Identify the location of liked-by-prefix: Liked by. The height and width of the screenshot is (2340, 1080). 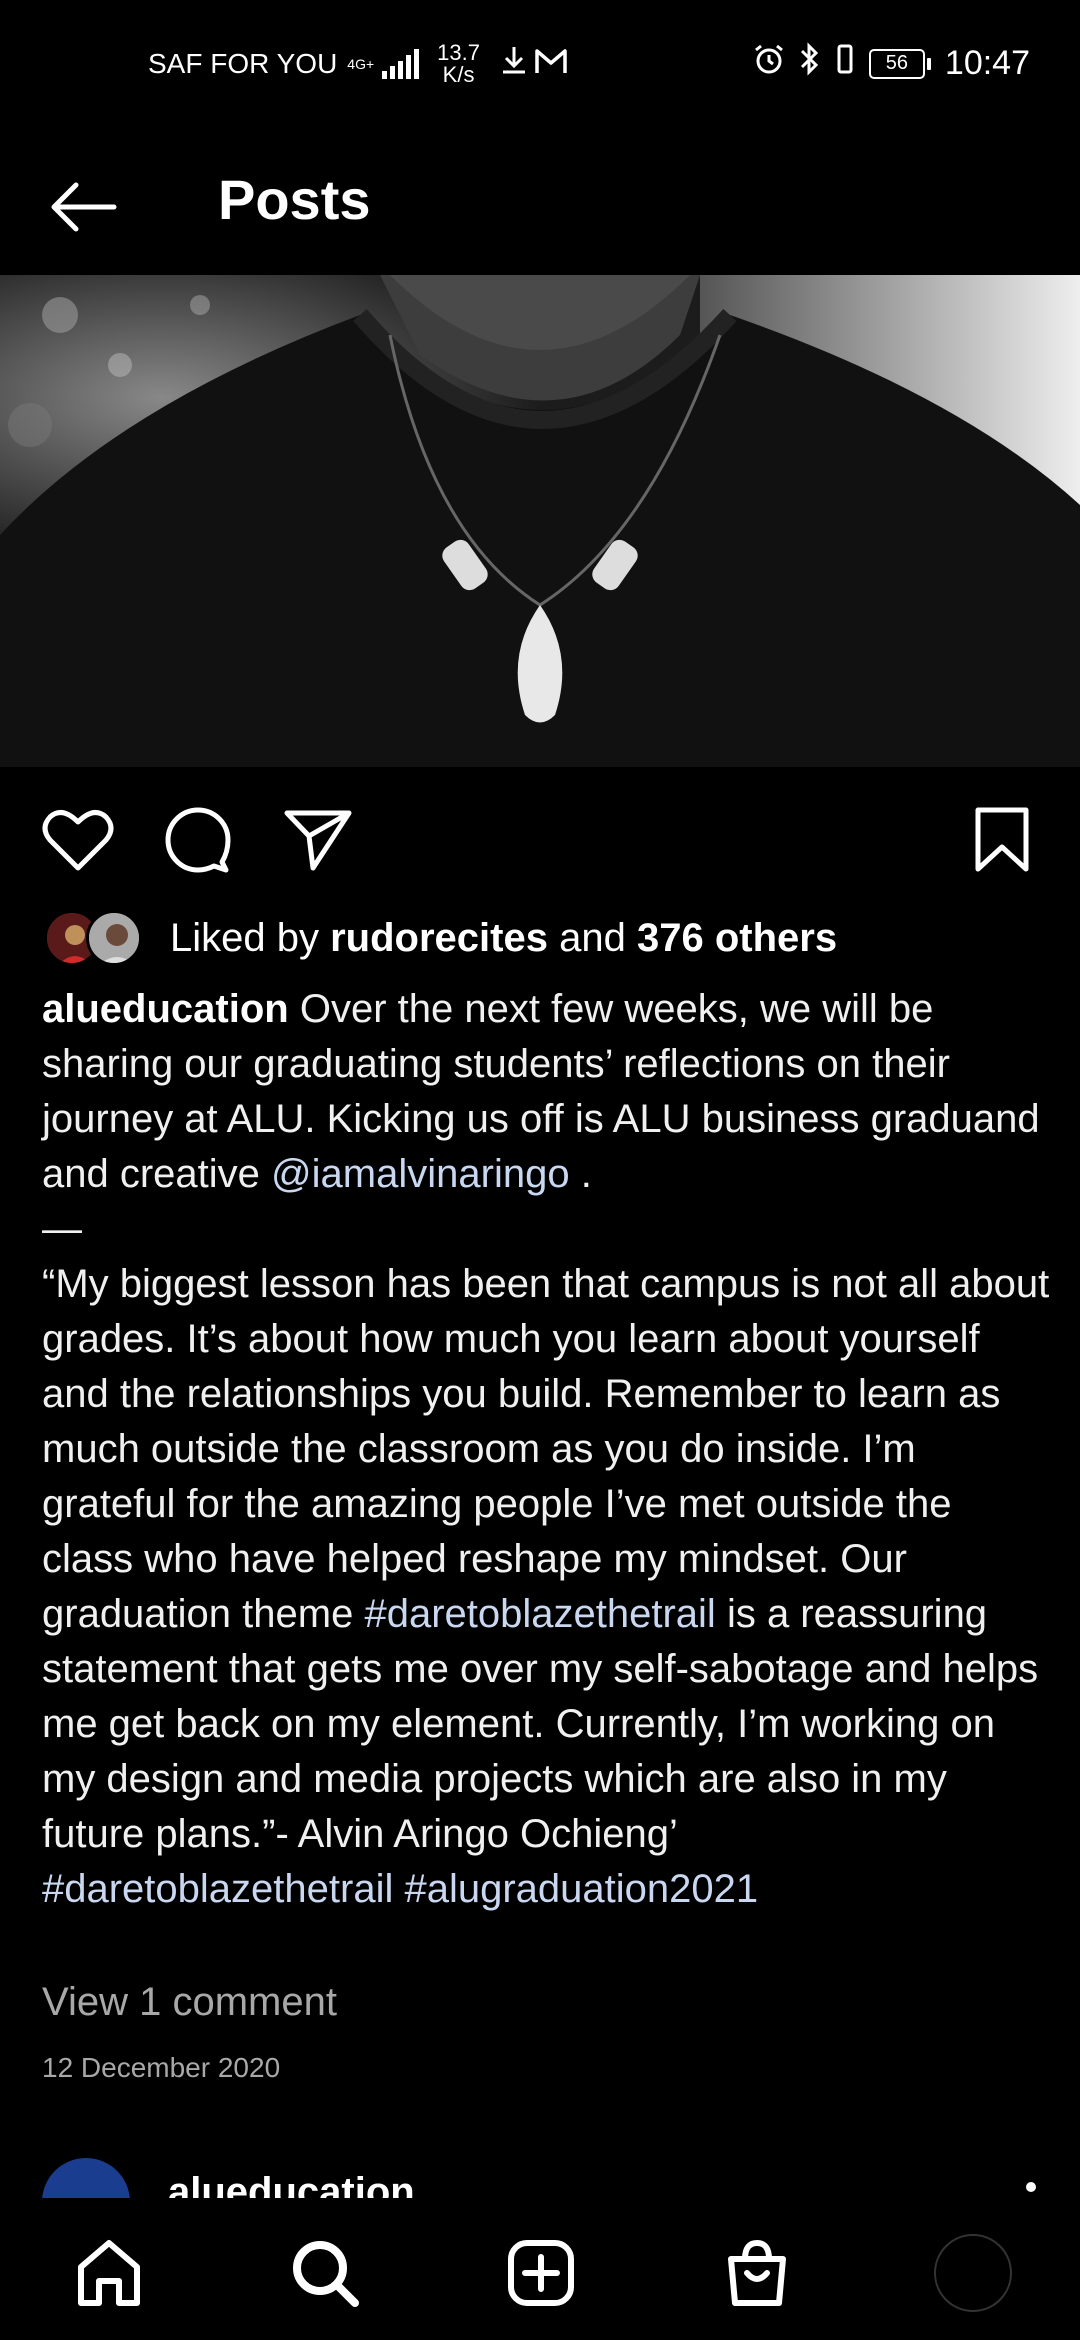
(244, 937).